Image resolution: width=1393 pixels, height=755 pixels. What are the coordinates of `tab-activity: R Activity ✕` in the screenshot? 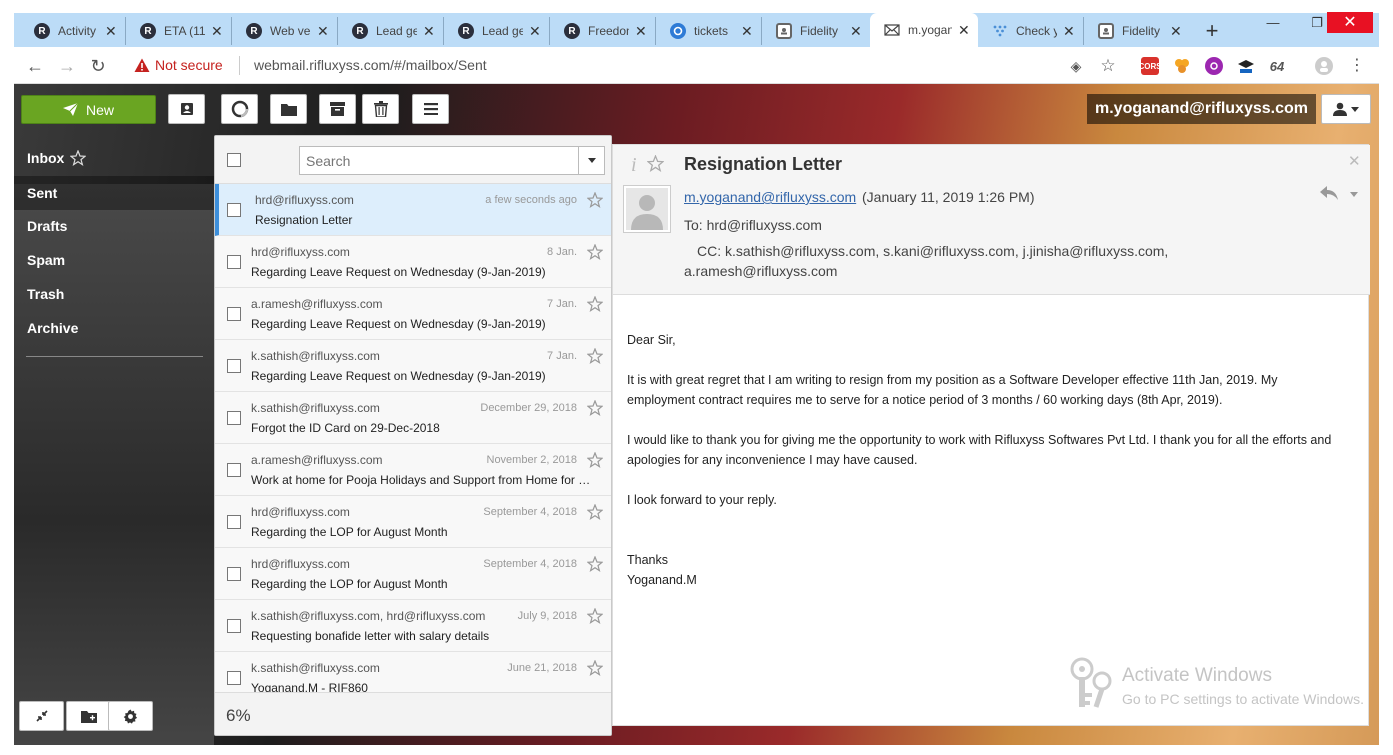 It's located at (73, 31).